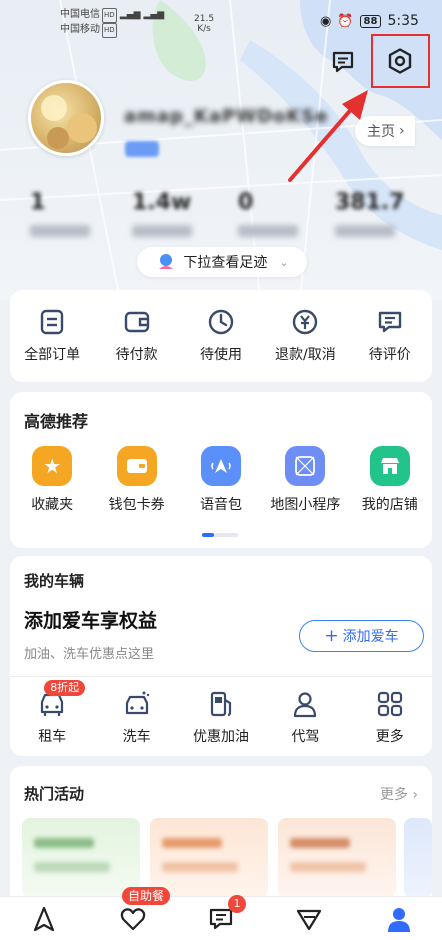  What do you see at coordinates (80, 213) in the screenshot?
I see `stat-1: 1` at bounding box center [80, 213].